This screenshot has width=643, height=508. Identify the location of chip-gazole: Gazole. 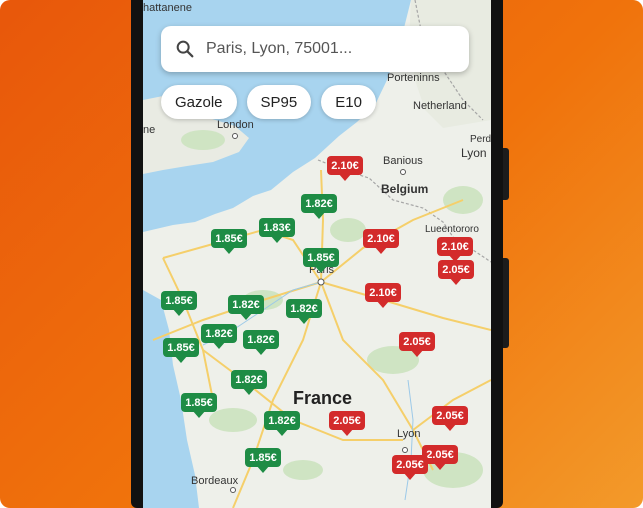
(199, 102).